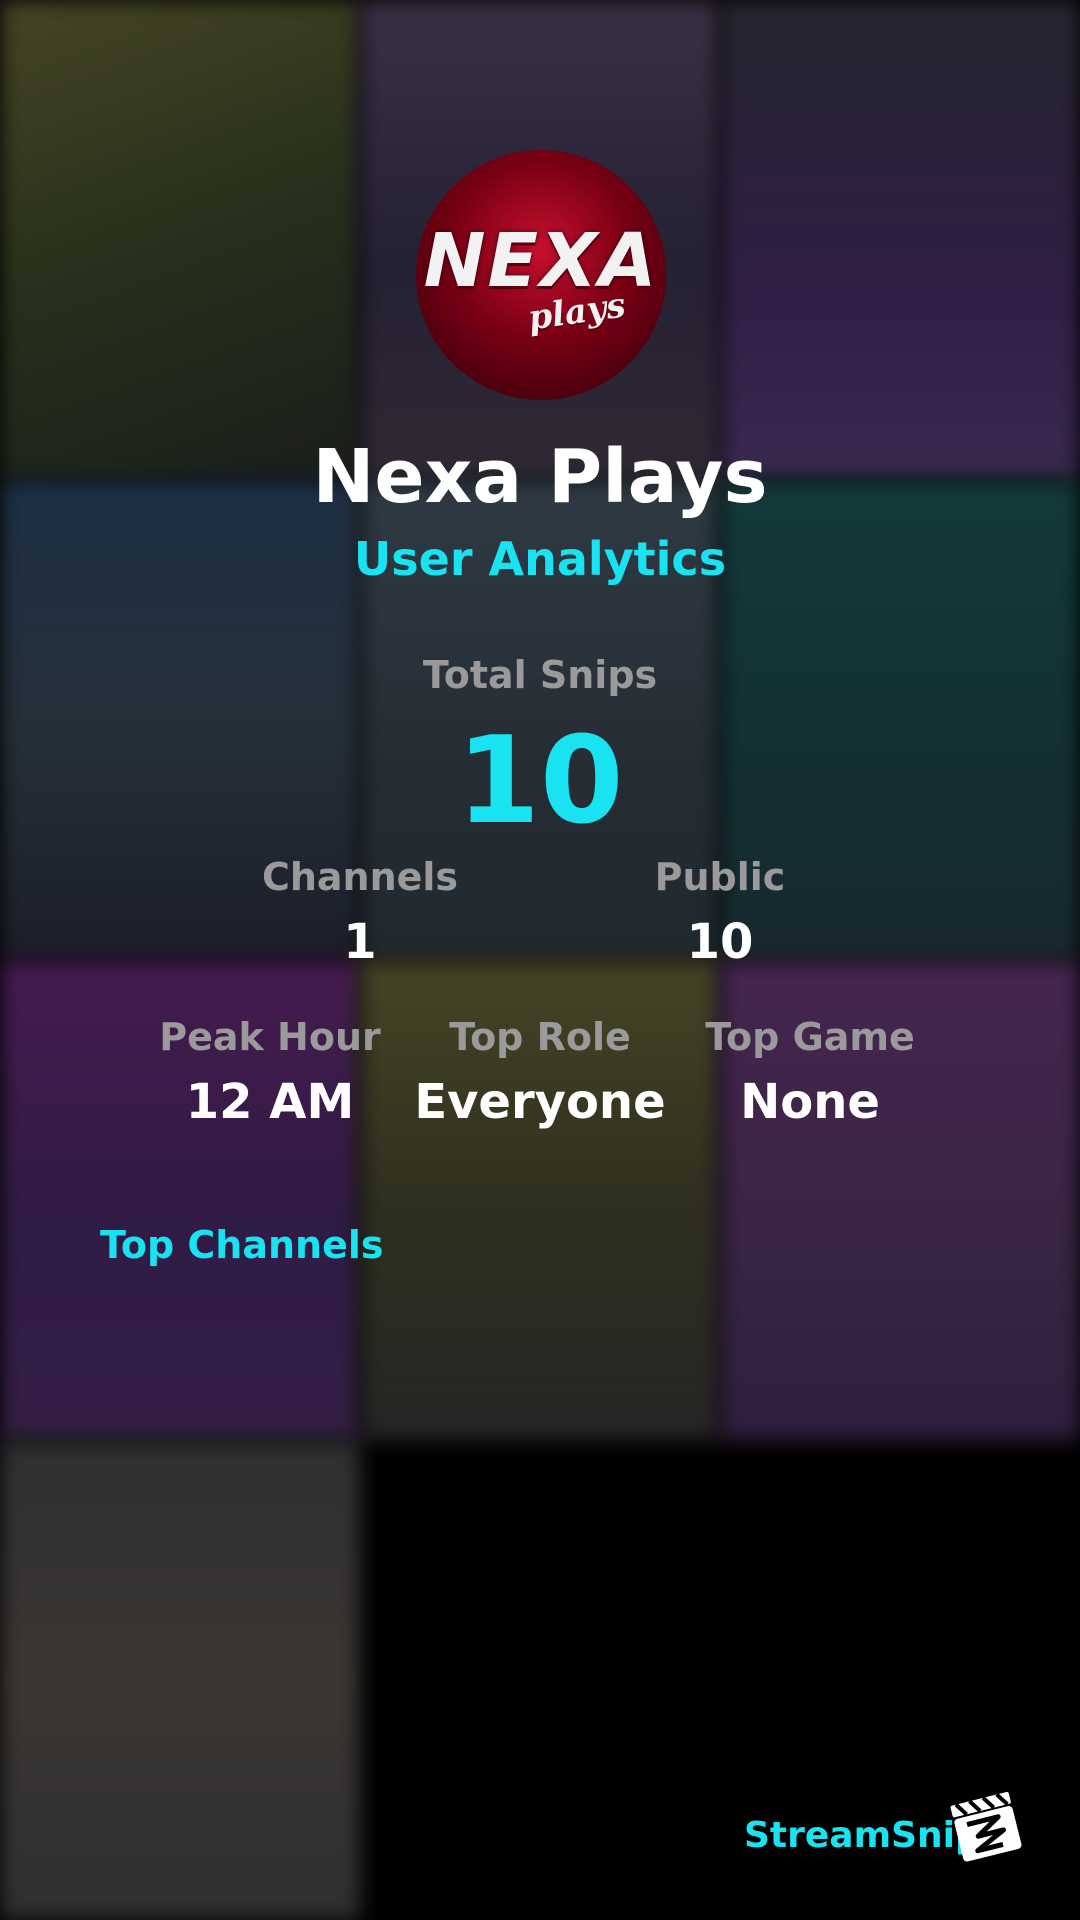 The height and width of the screenshot is (1920, 1080). I want to click on total-snips-label: Total Snips, so click(540, 675).